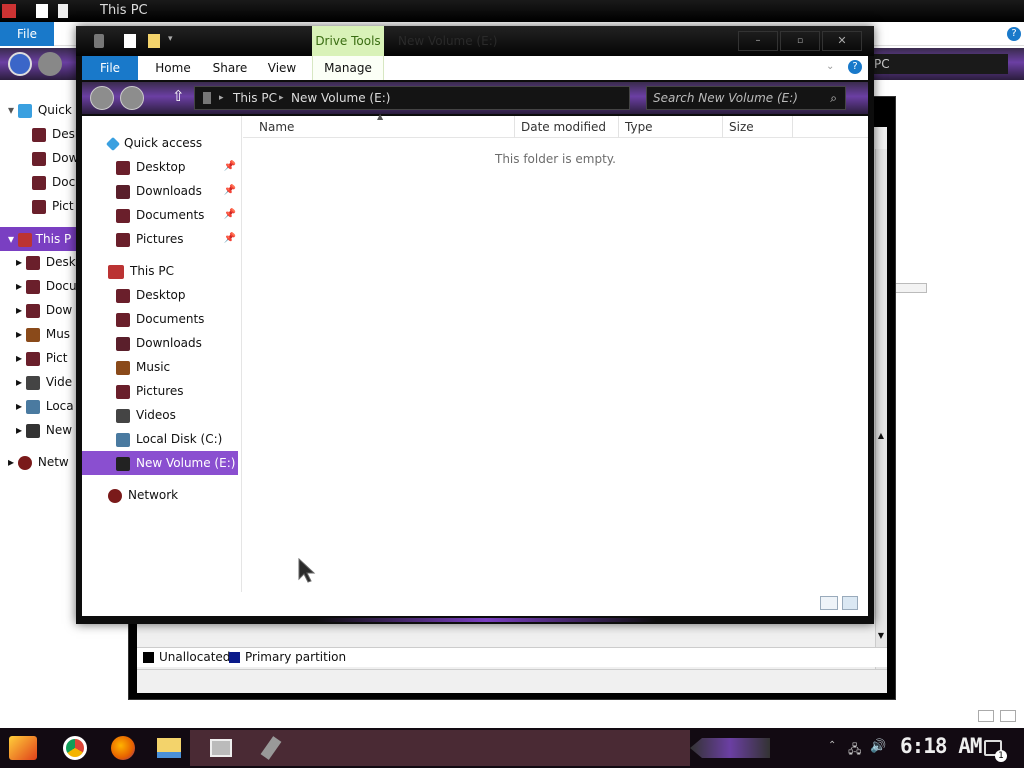 The width and height of the screenshot is (1024, 768). I want to click on nav-quick-access: Quick access, so click(163, 143).